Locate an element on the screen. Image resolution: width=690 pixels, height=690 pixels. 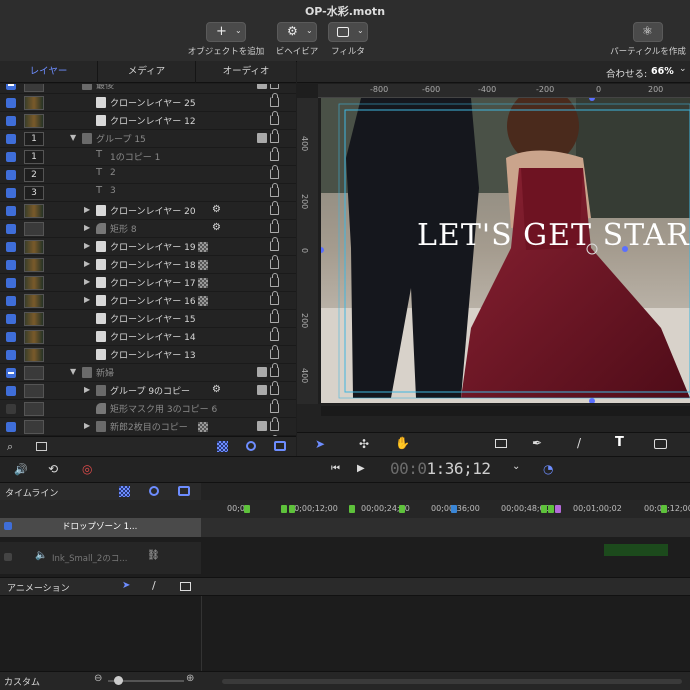
zoom-slider-knob is located at coordinates (118, 680).